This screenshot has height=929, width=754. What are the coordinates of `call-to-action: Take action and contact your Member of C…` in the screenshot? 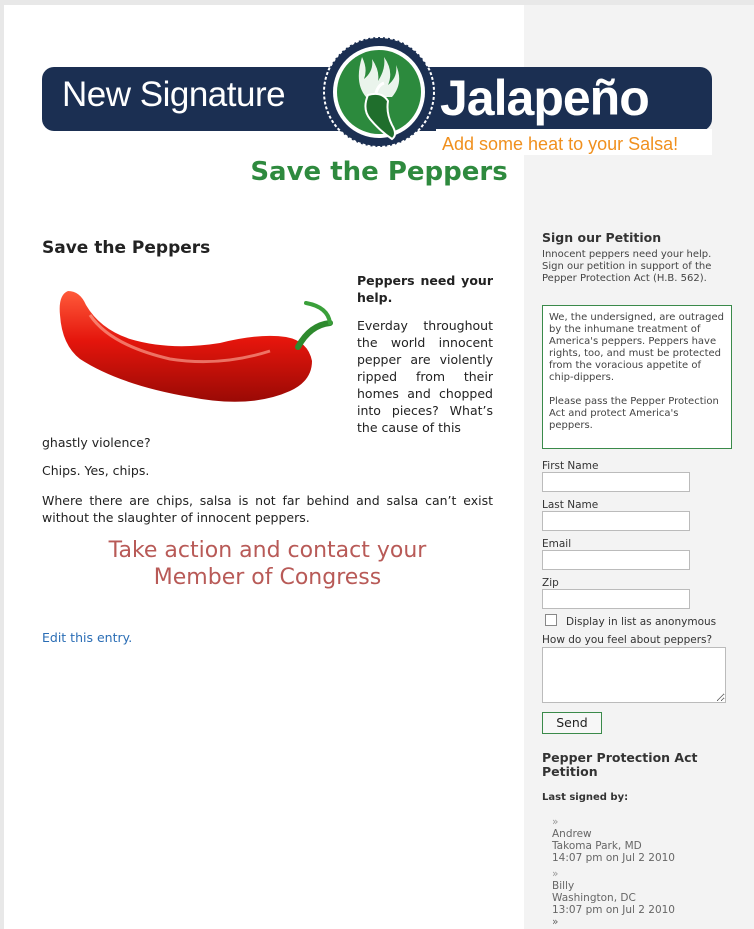 It's located at (267, 564).